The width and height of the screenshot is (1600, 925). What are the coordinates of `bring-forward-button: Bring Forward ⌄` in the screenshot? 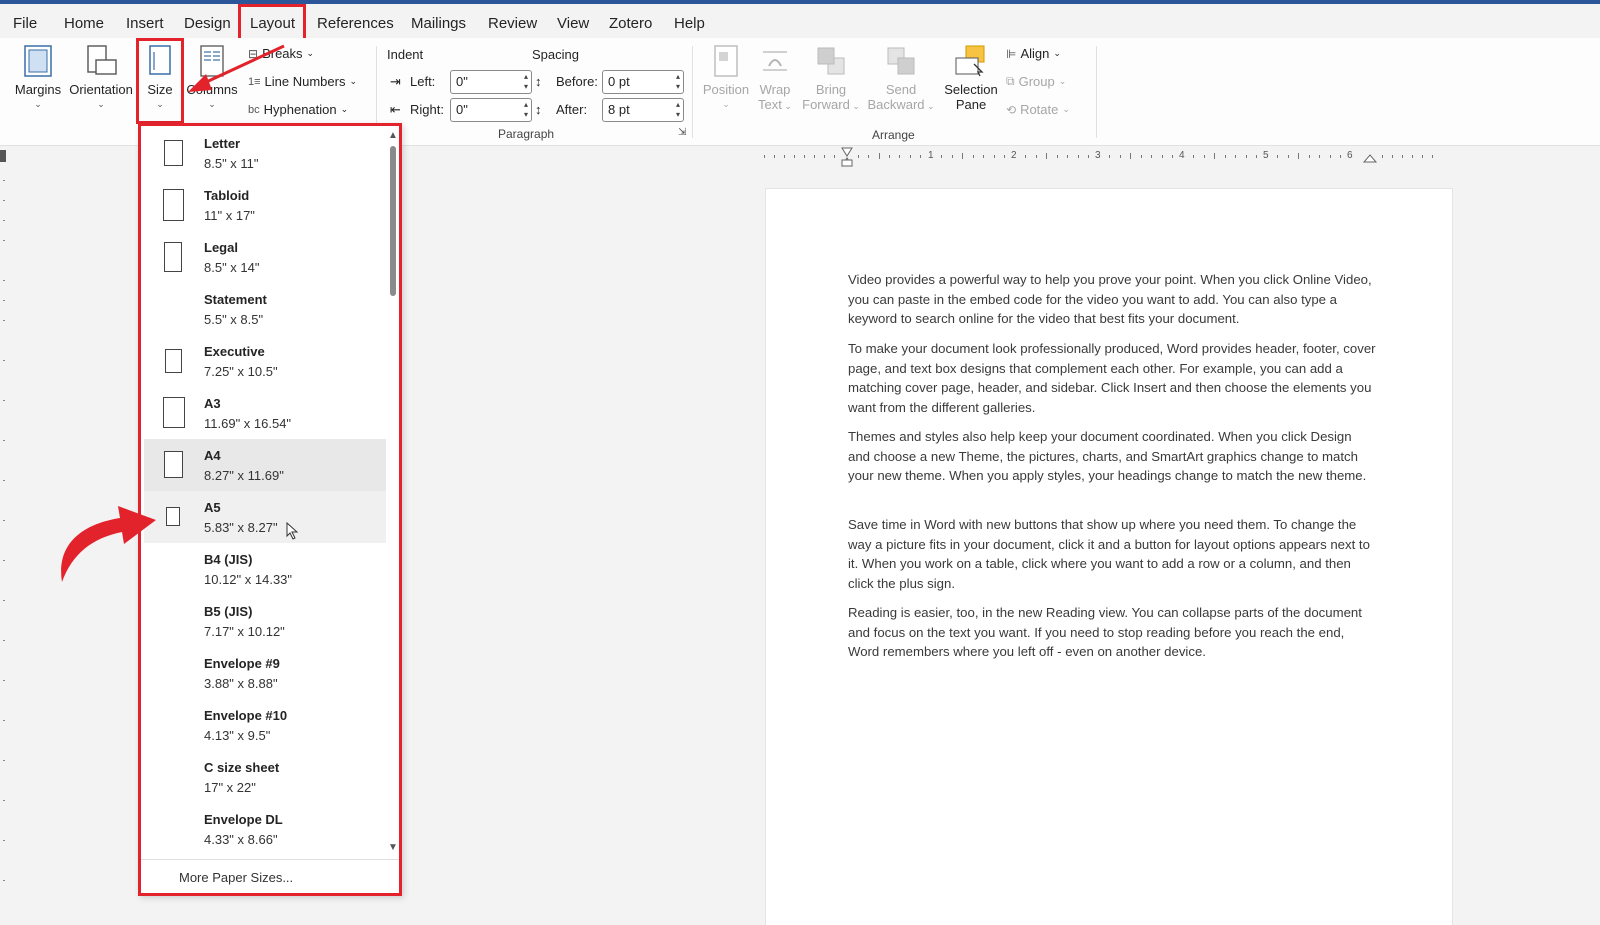 It's located at (831, 78).